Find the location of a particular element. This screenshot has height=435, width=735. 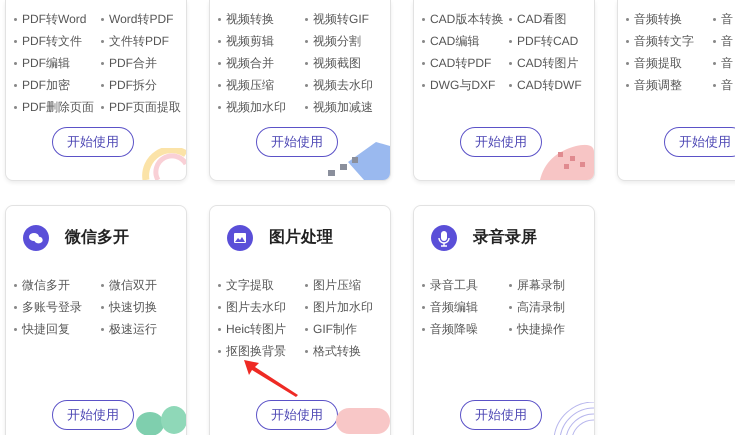

feature-link: PDF转文件 is located at coordinates (52, 41).